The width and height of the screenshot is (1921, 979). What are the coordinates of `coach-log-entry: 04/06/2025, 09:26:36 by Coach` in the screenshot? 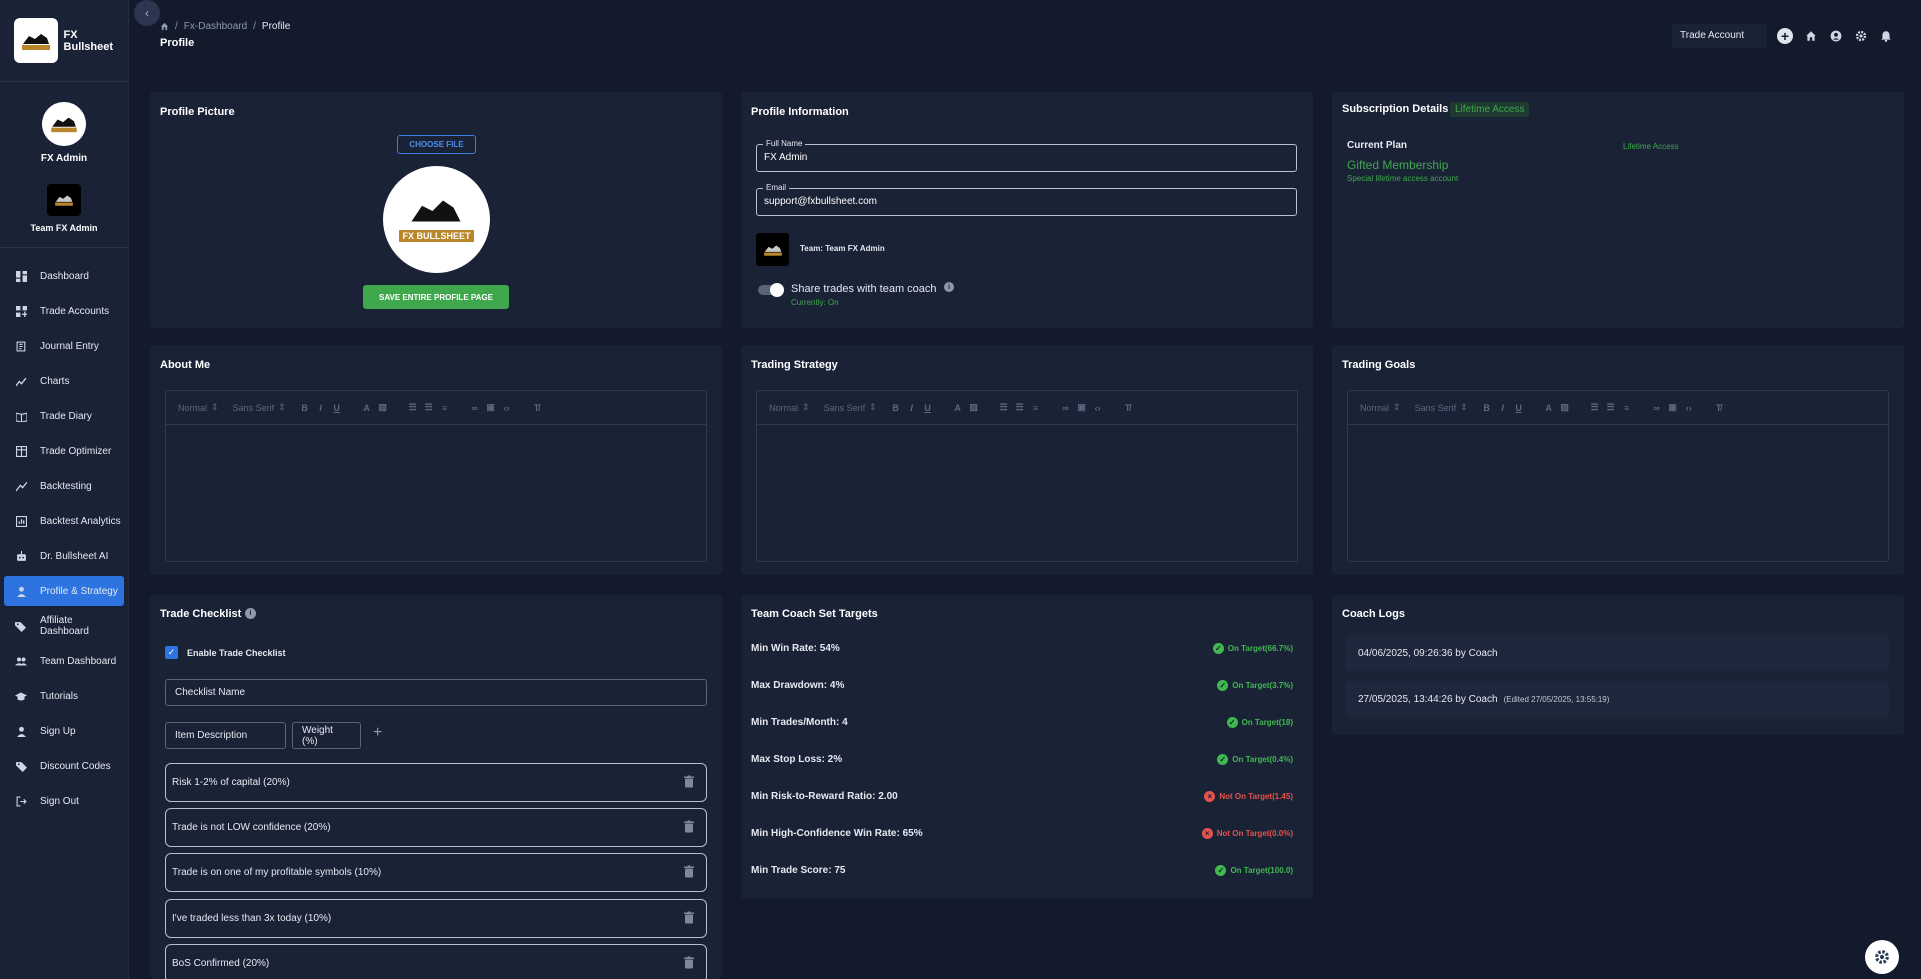 It's located at (1617, 653).